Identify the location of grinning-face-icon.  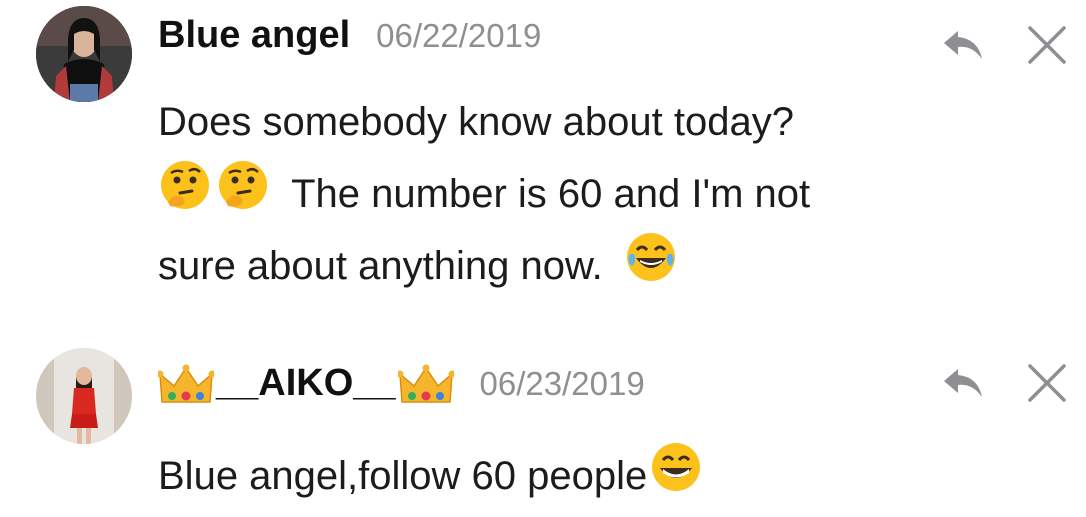
(676, 478).